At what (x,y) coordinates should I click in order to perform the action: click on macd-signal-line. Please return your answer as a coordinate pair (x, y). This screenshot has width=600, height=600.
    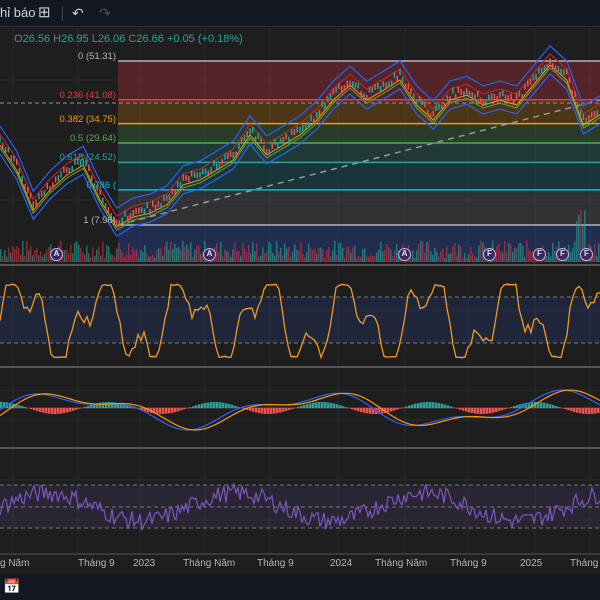
    Looking at the image, I should click on (300, 410).